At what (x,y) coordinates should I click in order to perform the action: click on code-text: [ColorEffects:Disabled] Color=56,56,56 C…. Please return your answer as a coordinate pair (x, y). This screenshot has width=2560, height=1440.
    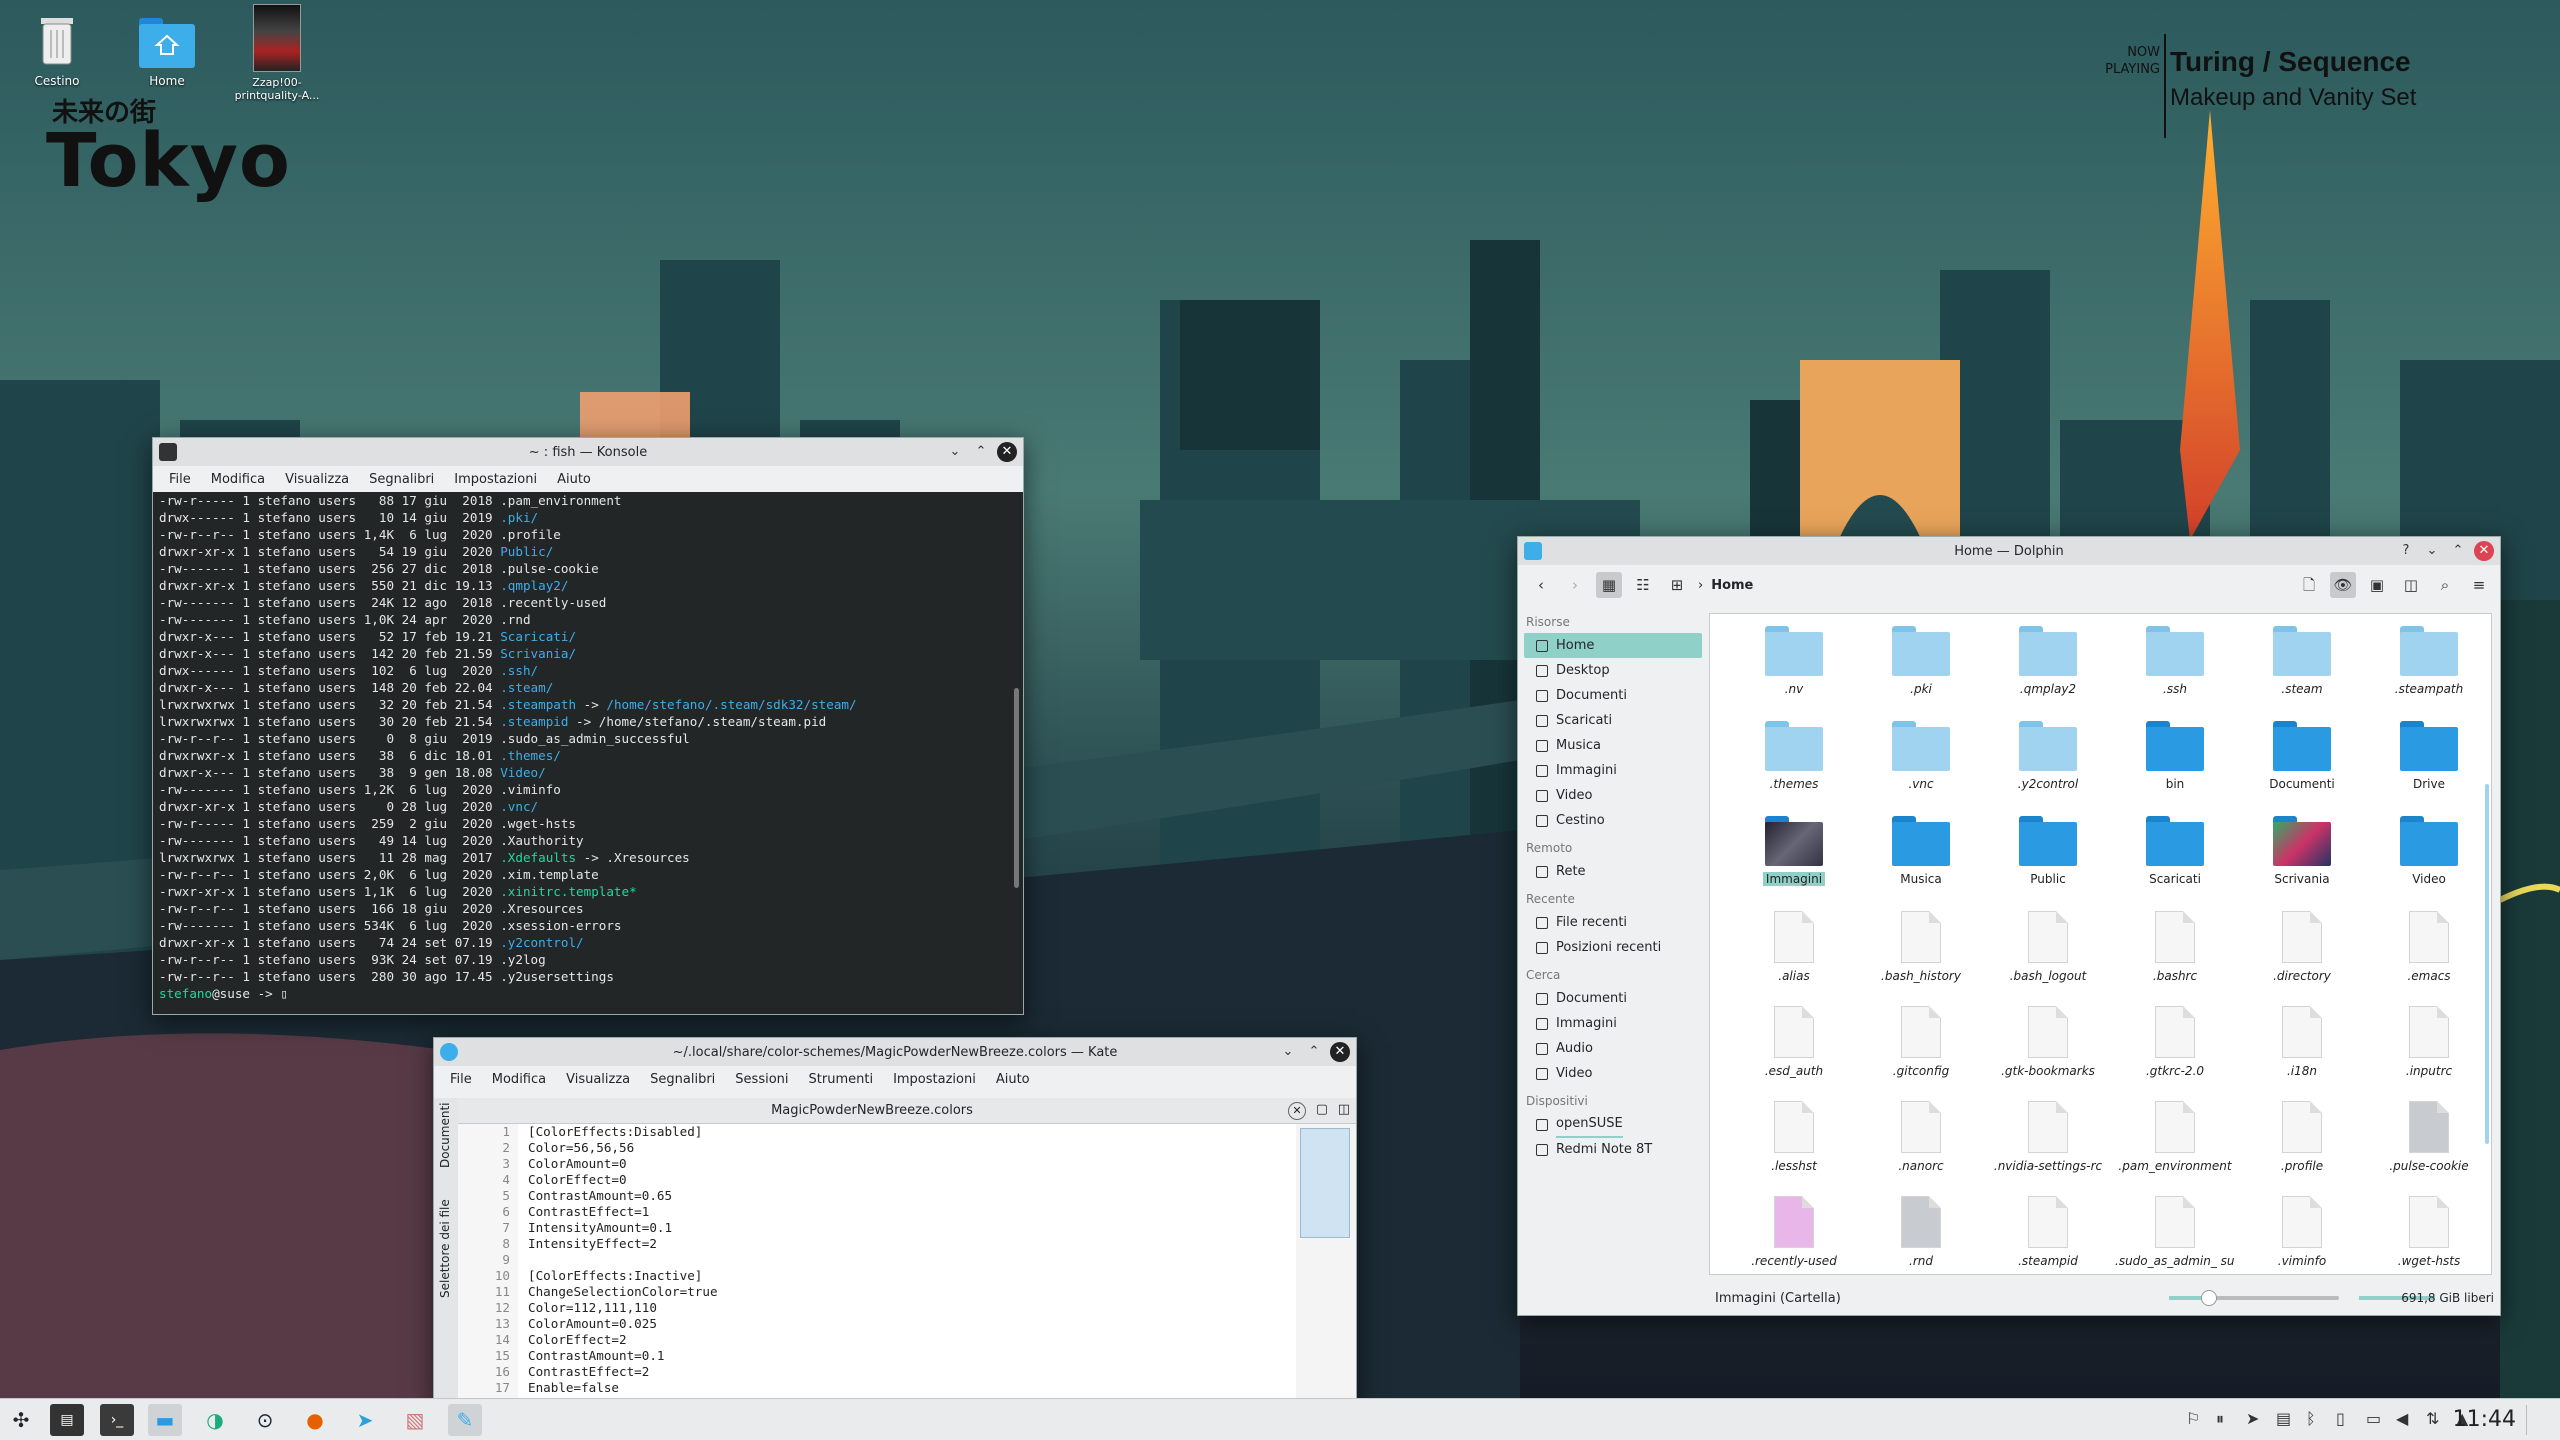
    Looking at the image, I should click on (623, 1260).